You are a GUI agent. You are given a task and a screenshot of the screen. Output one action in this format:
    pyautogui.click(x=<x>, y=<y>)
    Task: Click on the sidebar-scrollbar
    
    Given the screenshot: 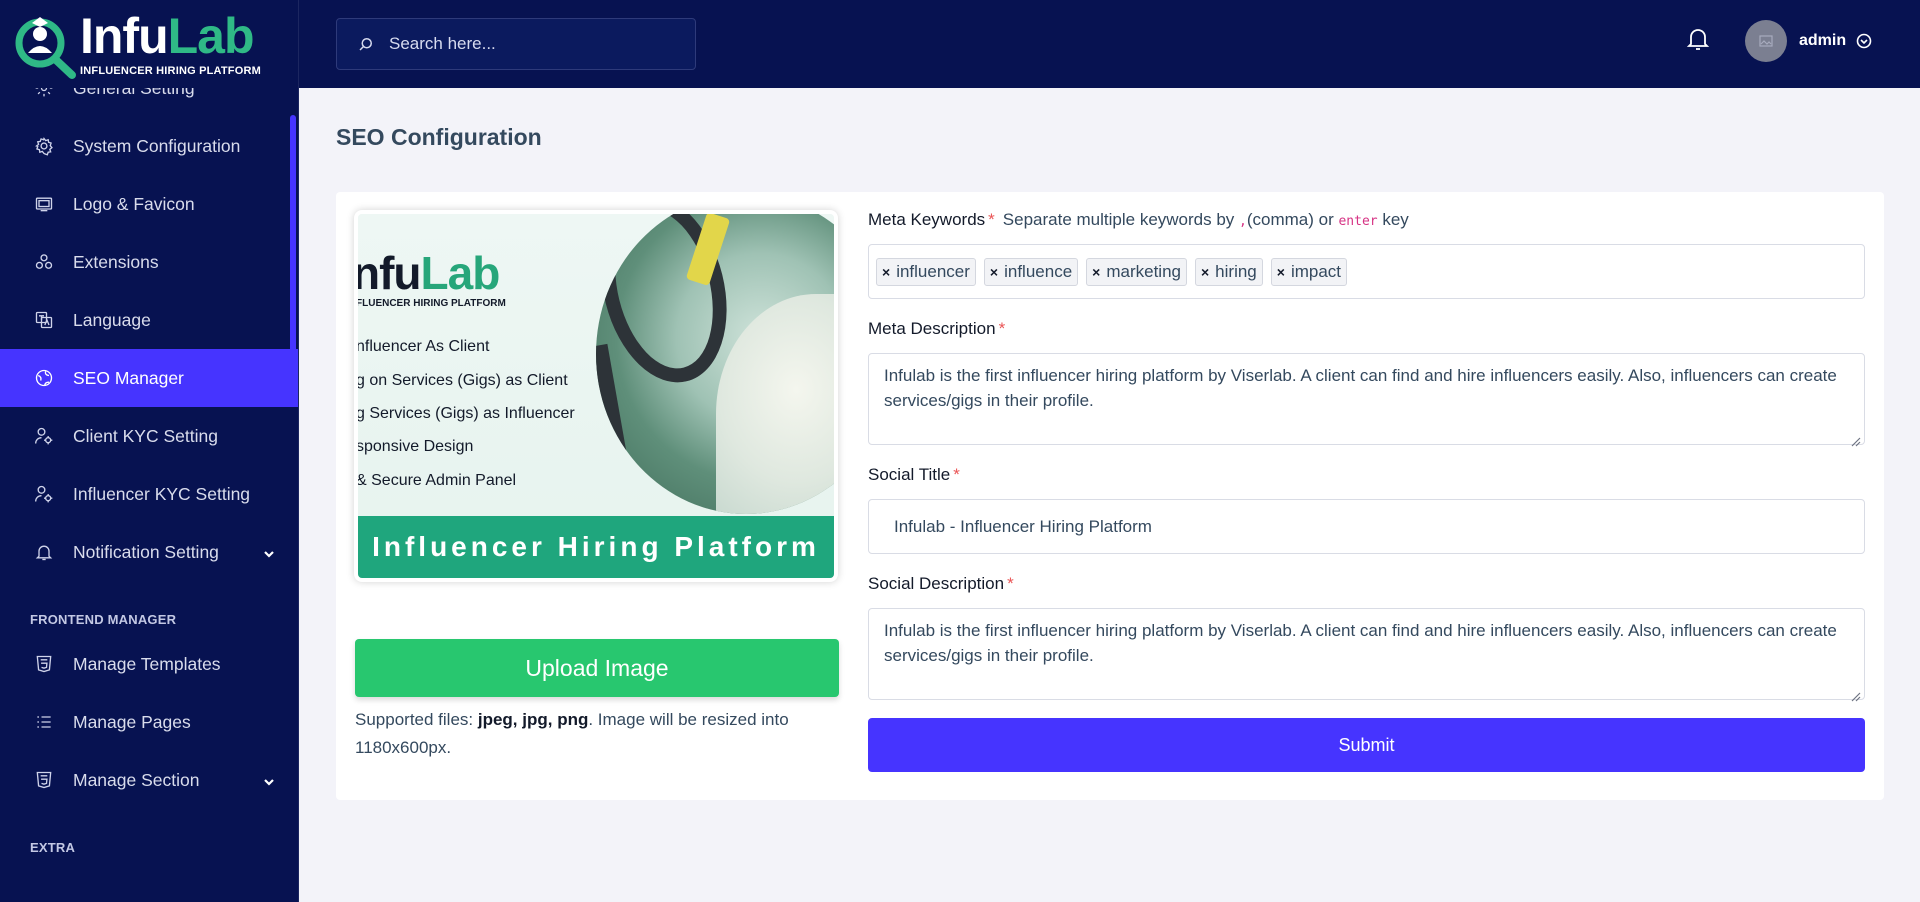 What is the action you would take?
    pyautogui.click(x=293, y=250)
    